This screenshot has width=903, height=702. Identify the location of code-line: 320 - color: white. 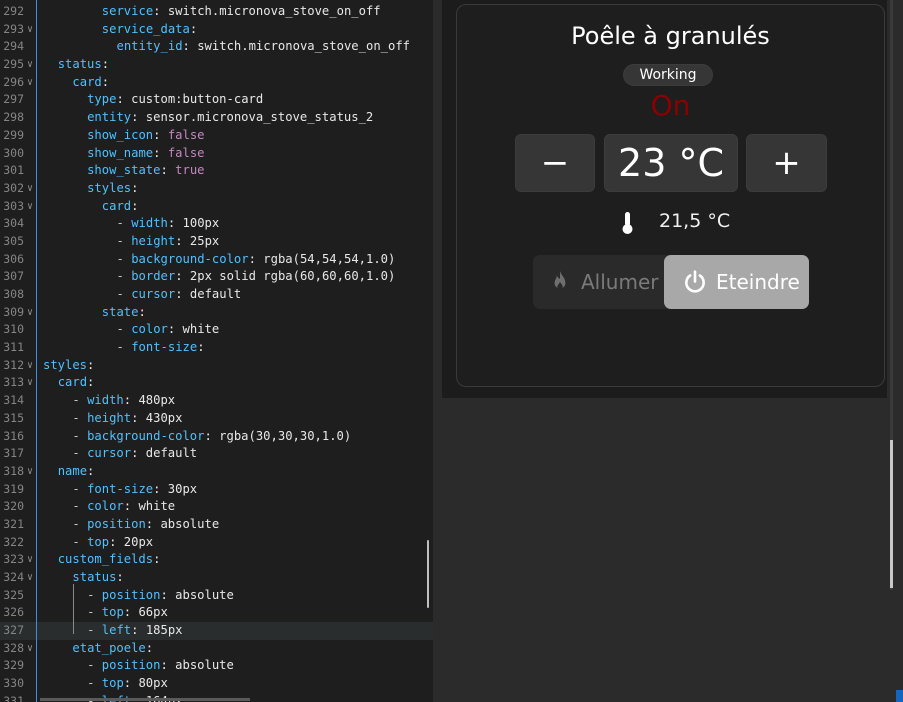
(216, 507).